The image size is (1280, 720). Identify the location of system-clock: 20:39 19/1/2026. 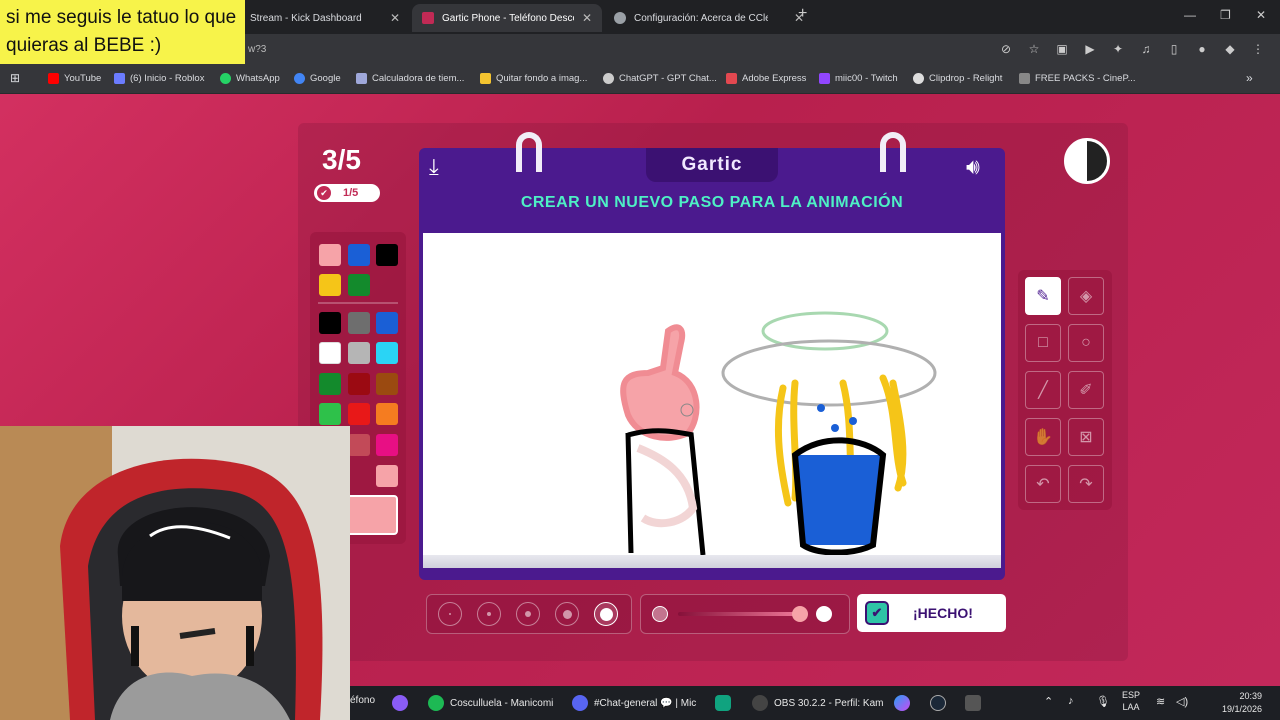
(1242, 703).